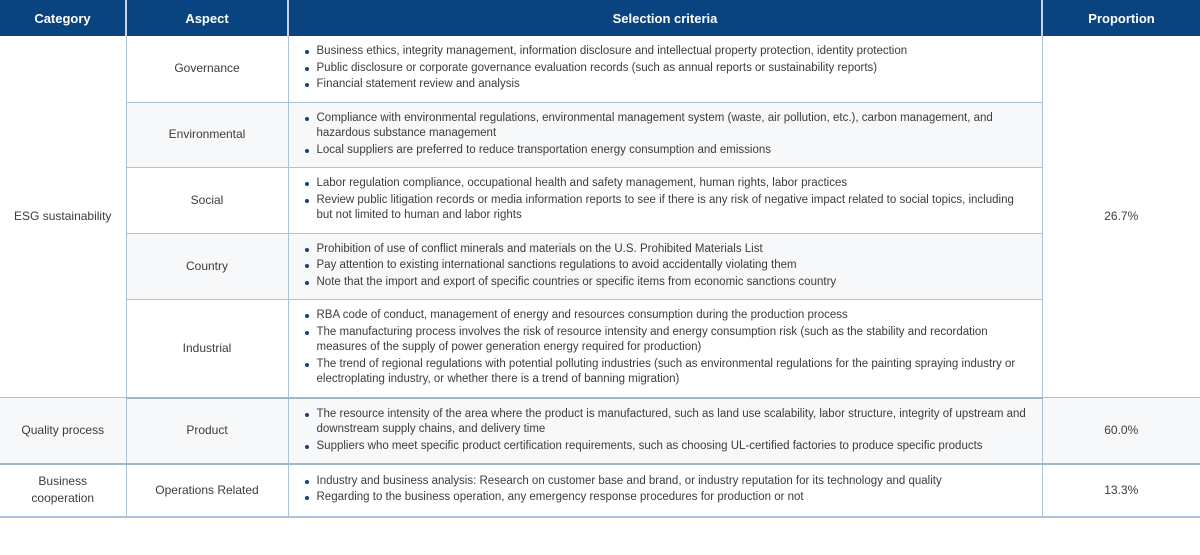  I want to click on proportion-cell: 60.0%, so click(1121, 431).